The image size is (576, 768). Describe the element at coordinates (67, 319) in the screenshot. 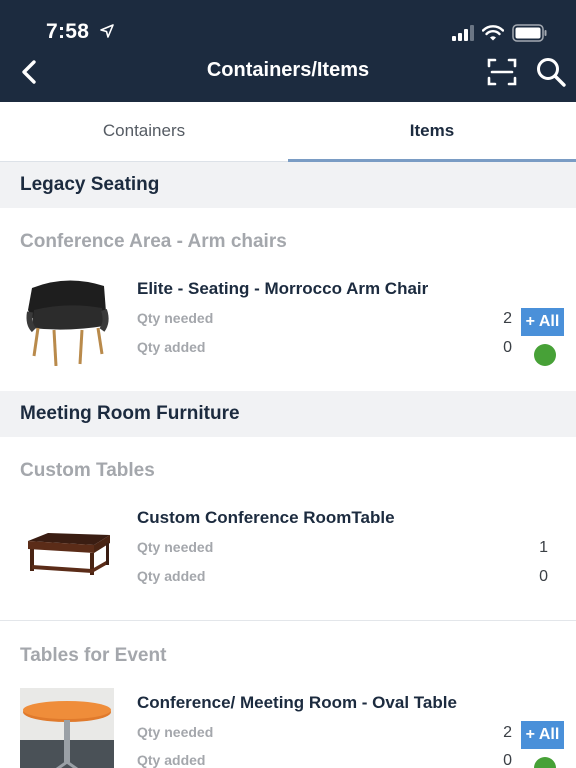

I see `item-thumbnail-arm-chair` at that location.